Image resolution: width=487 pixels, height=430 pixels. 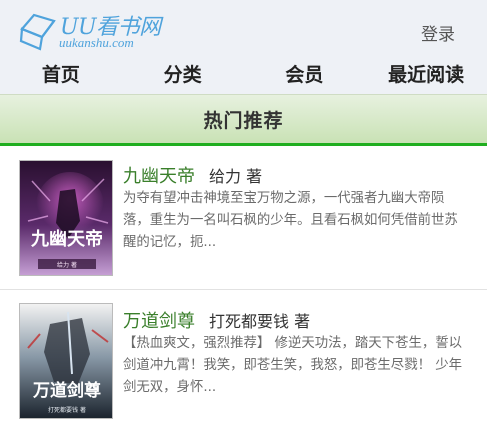 I want to click on book-title: 九幽天帝, so click(x=159, y=176).